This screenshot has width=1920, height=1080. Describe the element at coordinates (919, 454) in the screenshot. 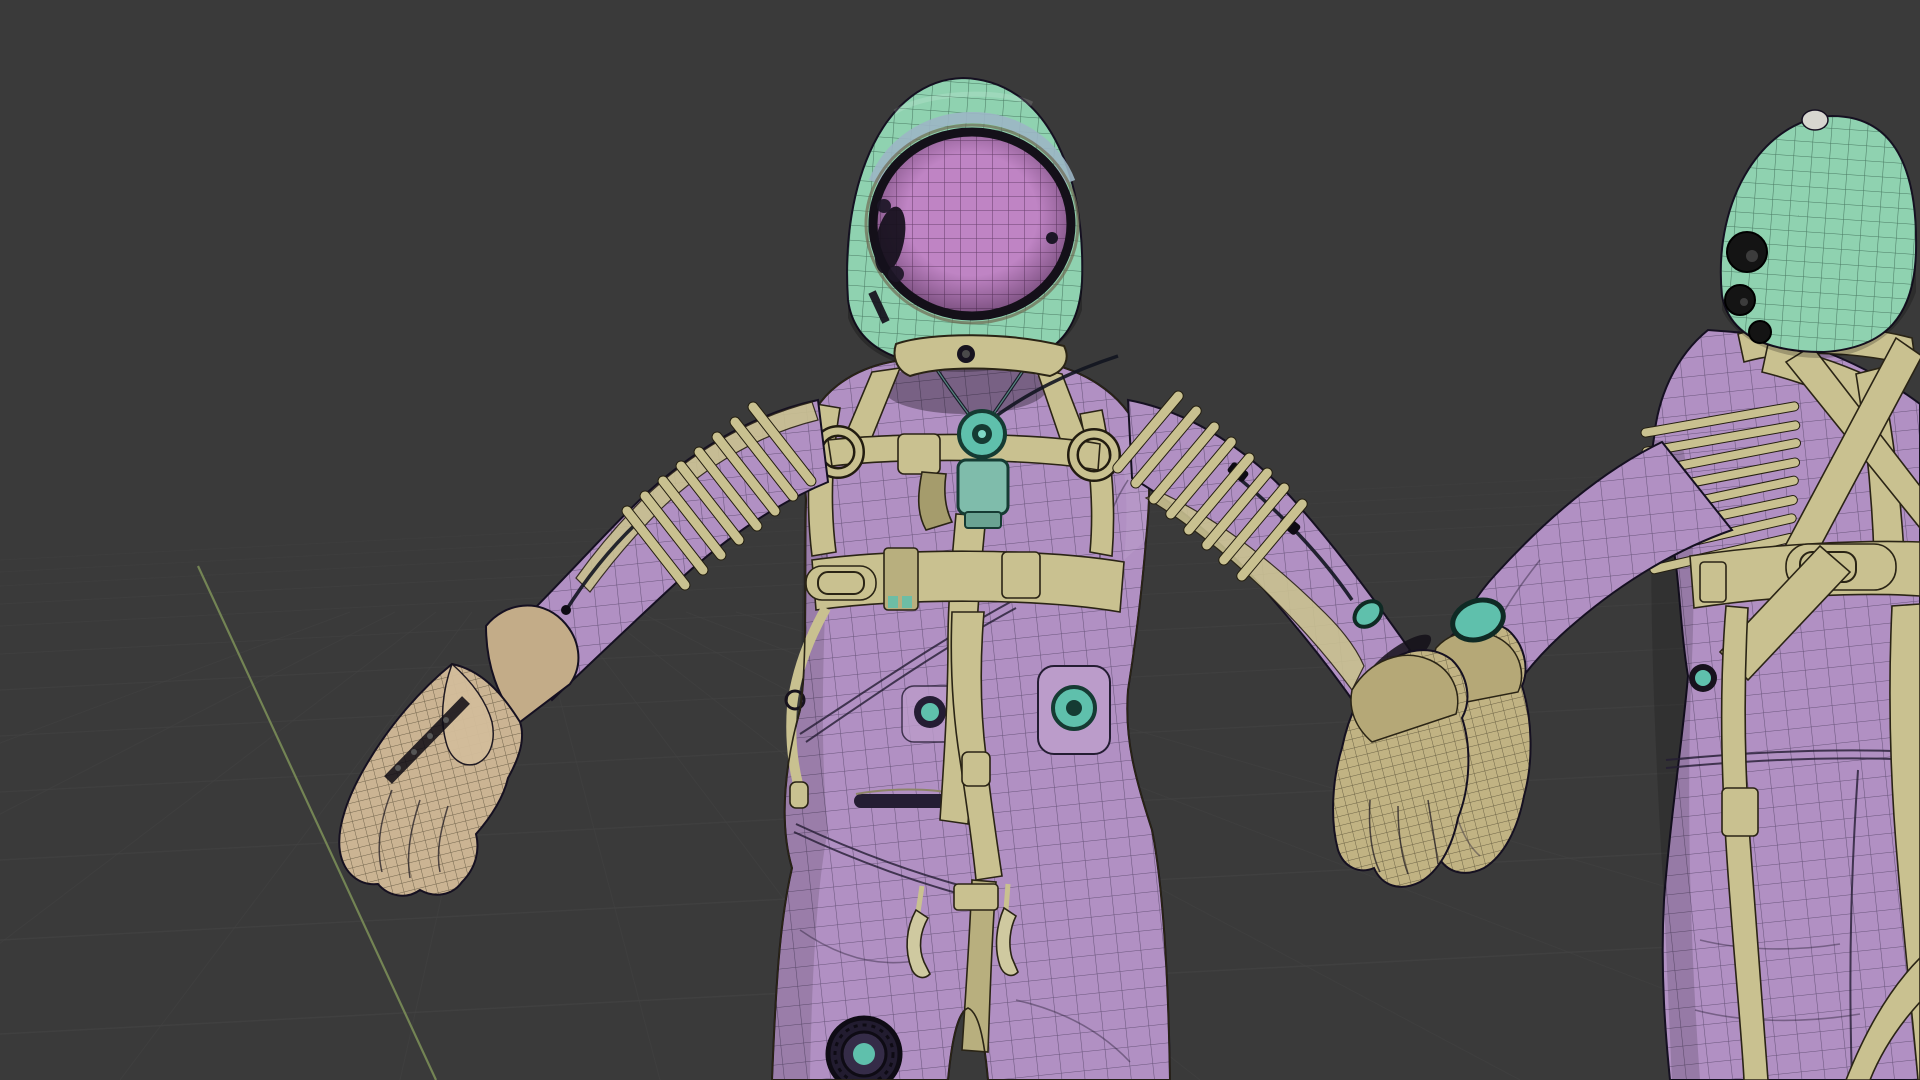

I see `chest-buckle` at that location.